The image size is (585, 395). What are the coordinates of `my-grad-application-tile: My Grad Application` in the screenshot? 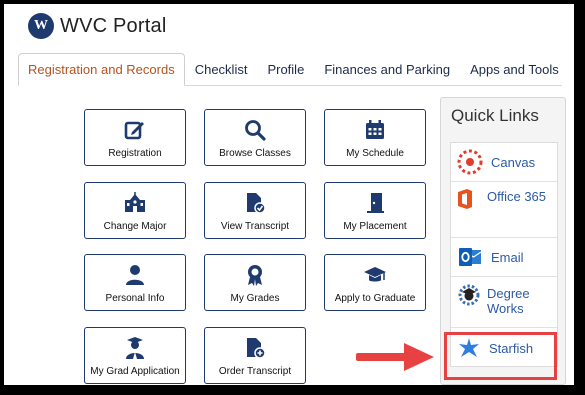 It's located at (135, 355).